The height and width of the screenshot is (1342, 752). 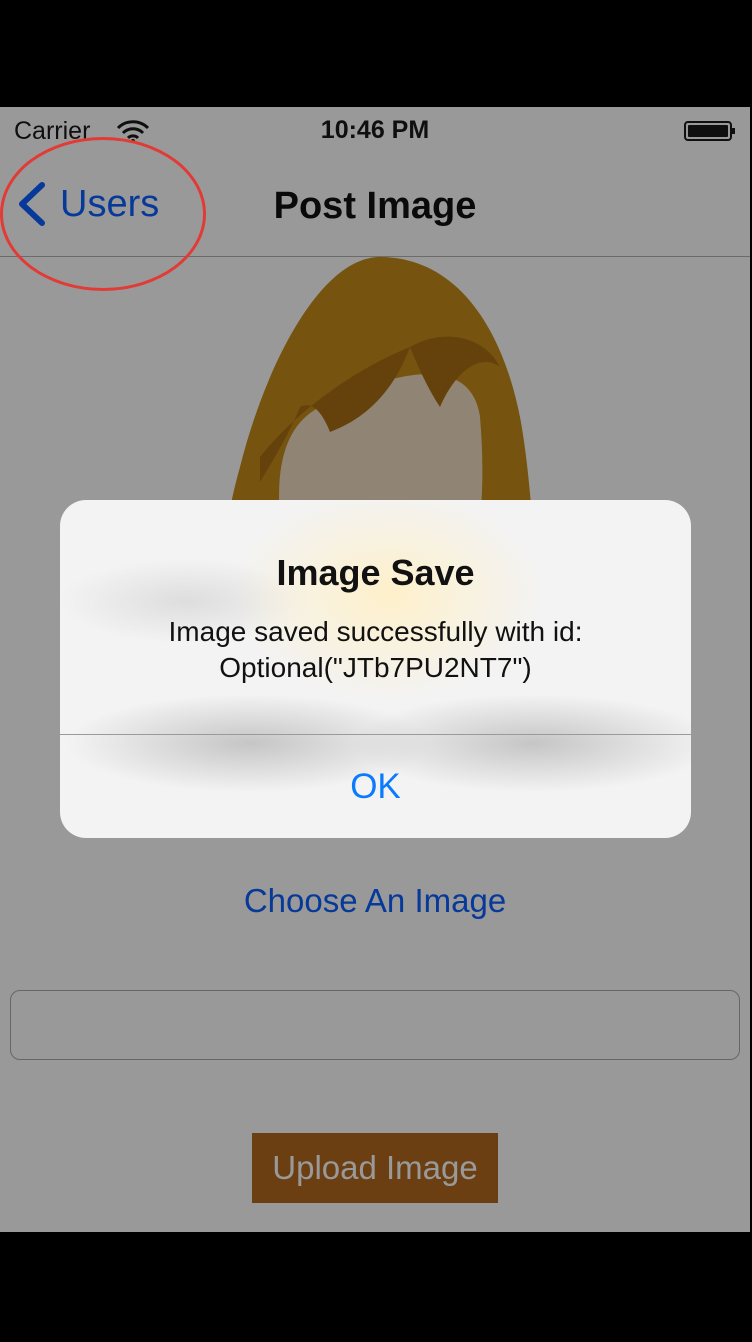 What do you see at coordinates (103, 214) in the screenshot?
I see `annotation-red-circle` at bounding box center [103, 214].